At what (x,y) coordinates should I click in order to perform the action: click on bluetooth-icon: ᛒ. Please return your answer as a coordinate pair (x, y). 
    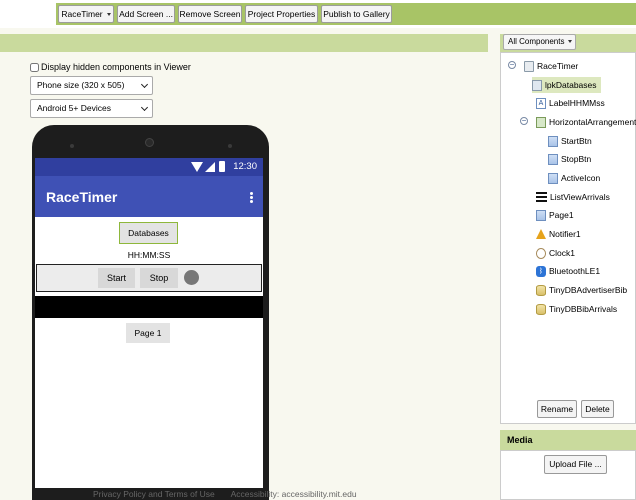
    Looking at the image, I should click on (541, 271).